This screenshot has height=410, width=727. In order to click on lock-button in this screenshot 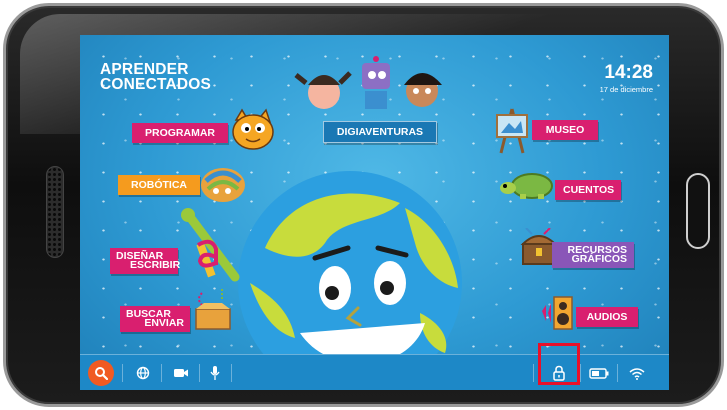, I will do `click(559, 373)`.